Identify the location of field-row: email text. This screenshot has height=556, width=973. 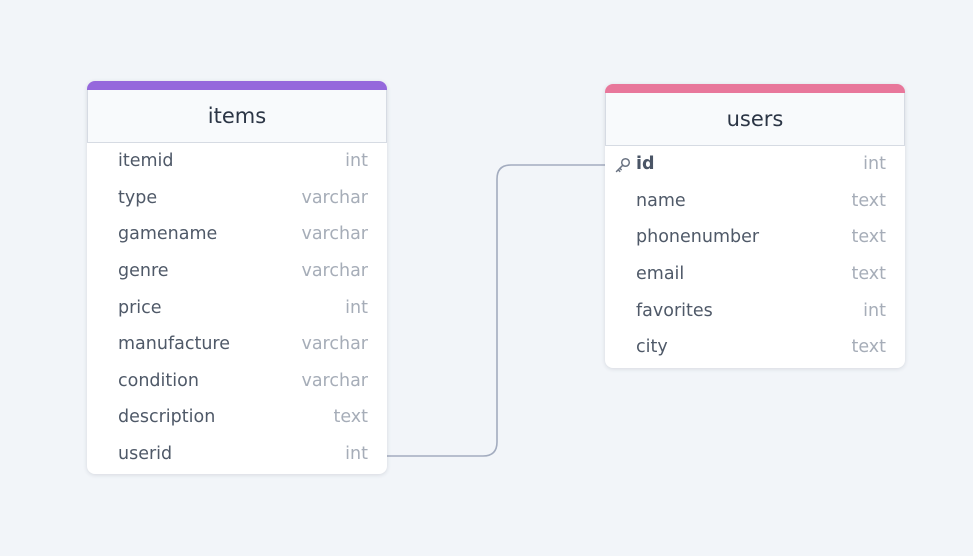
(755, 274).